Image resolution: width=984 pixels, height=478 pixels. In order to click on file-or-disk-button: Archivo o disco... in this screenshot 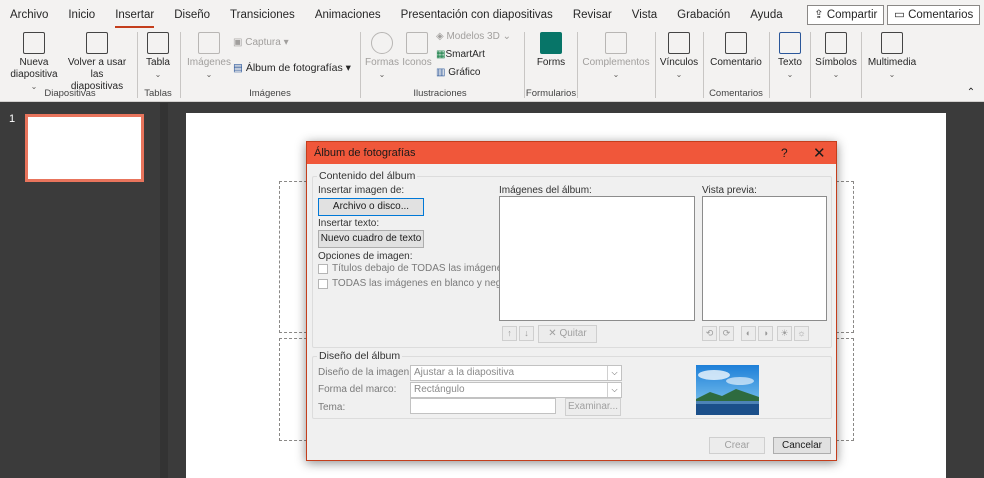, I will do `click(371, 207)`.